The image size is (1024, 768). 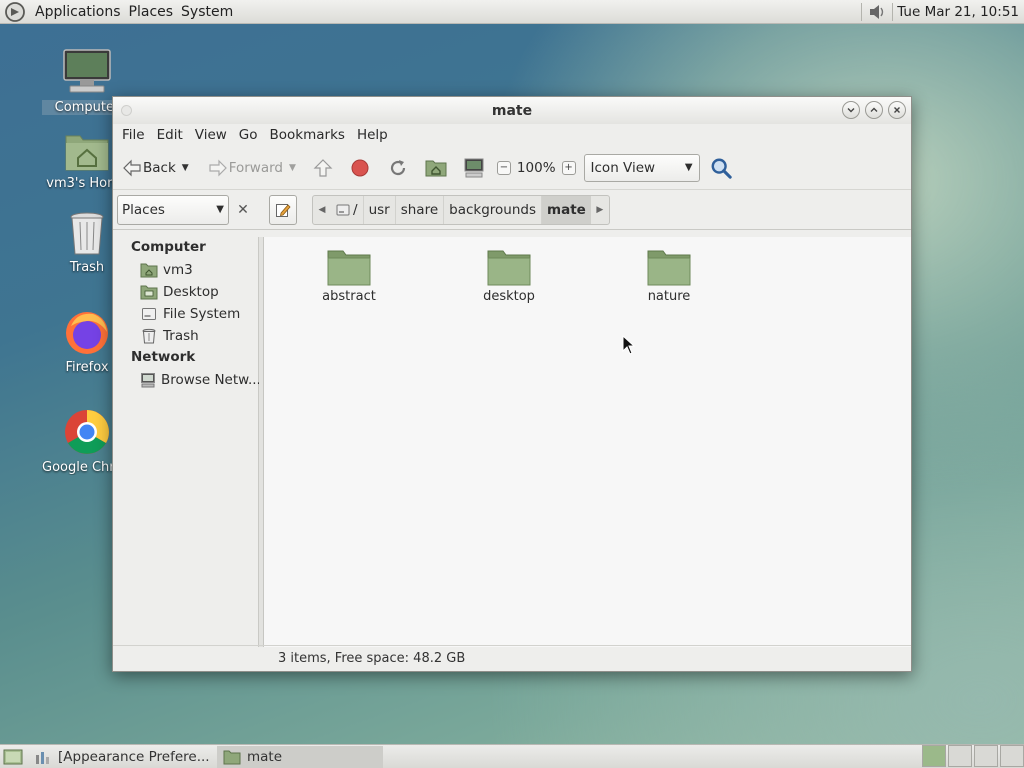 I want to click on status-text: 3 items, Free space: 48.2 GB, so click(x=372, y=658).